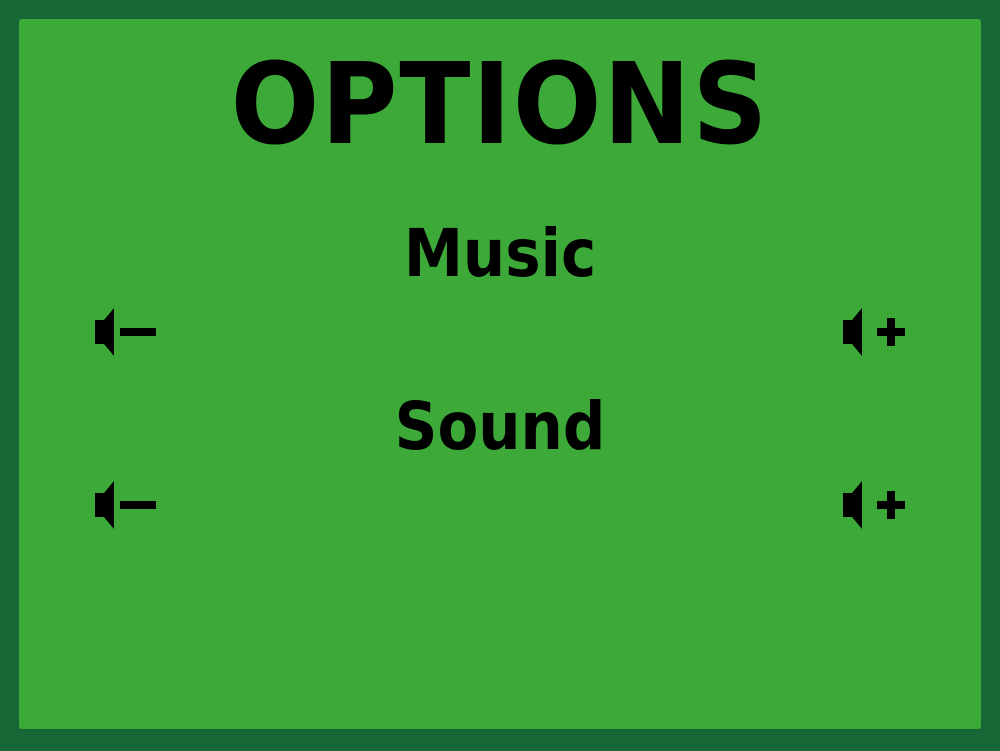 The width and height of the screenshot is (1000, 751). Describe the element at coordinates (500, 426) in the screenshot. I see `sound-label: Sound` at that location.